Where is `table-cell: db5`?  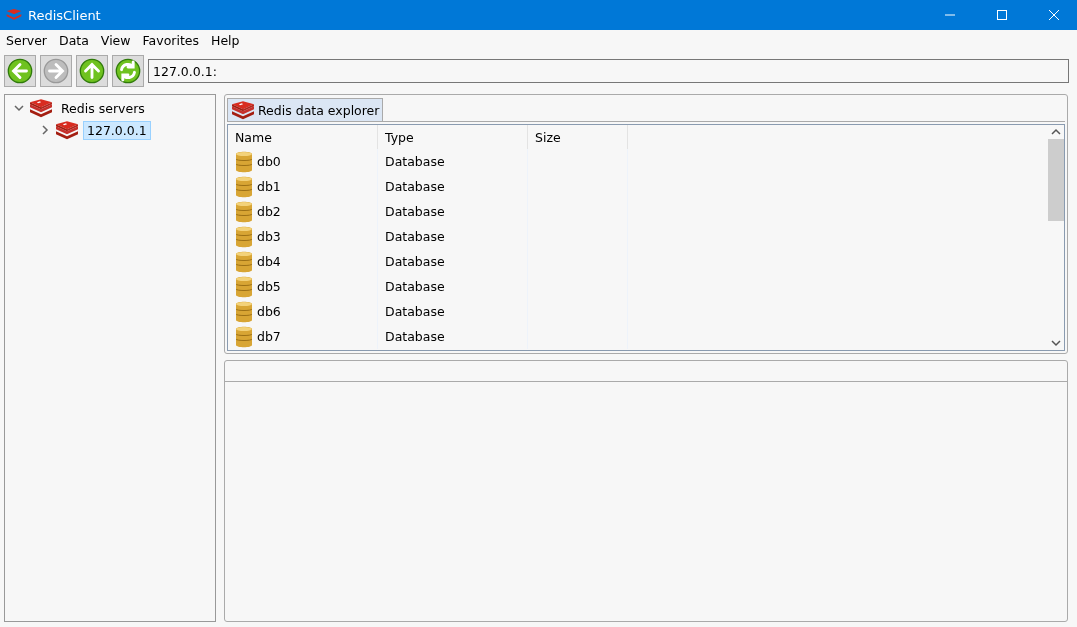
table-cell: db5 is located at coordinates (269, 287).